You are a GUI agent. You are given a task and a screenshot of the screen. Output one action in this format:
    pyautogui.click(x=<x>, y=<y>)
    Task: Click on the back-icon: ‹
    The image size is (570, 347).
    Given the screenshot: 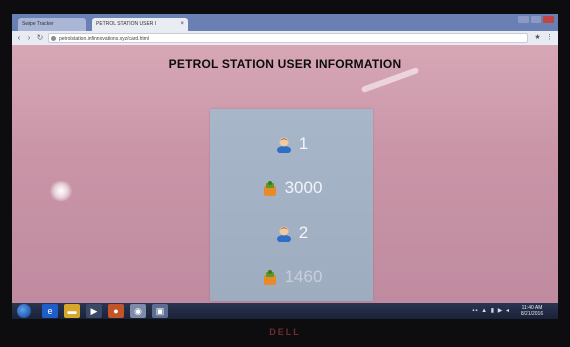 What is the action you would take?
    pyautogui.click(x=19, y=37)
    